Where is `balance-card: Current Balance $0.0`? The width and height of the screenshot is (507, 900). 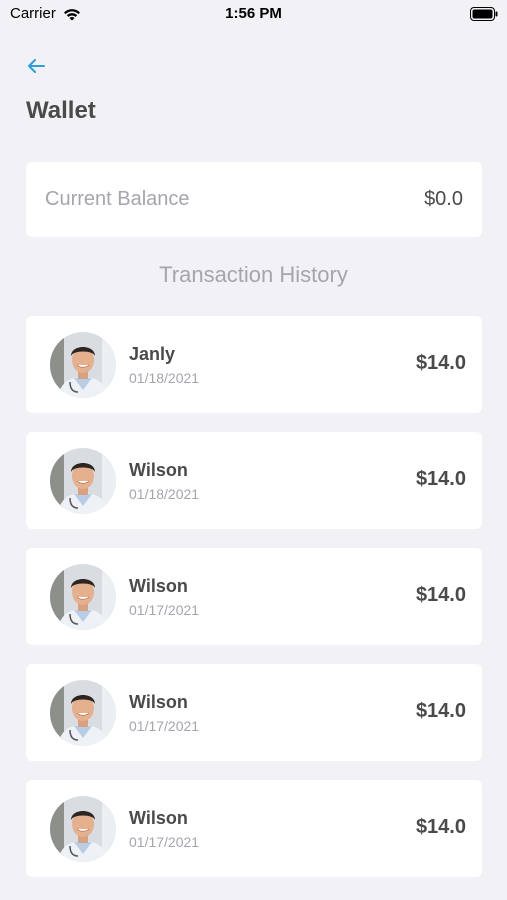
balance-card: Current Balance $0.0 is located at coordinates (254, 199).